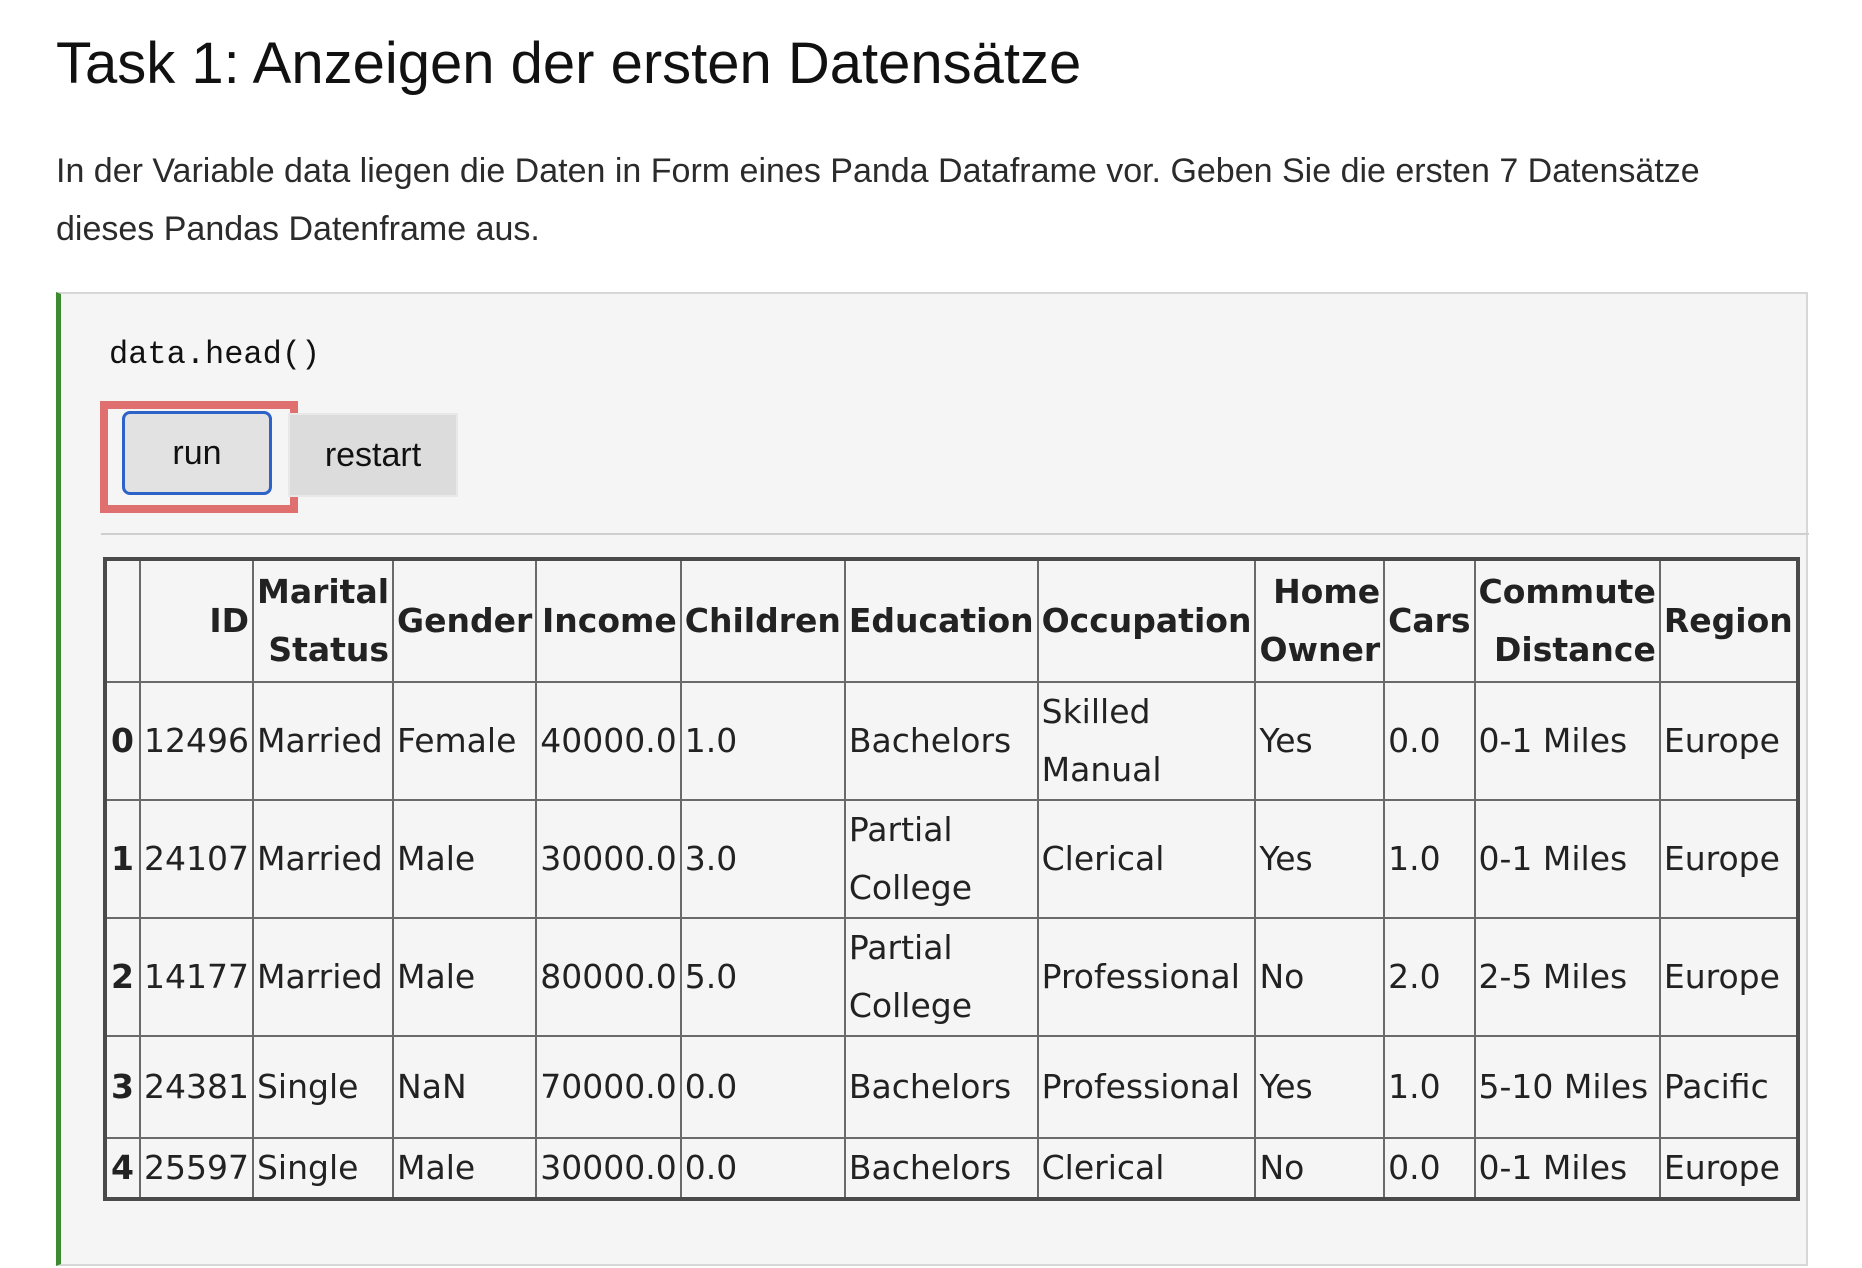 This screenshot has height=1268, width=1862. Describe the element at coordinates (608, 620) in the screenshot. I see `column-header-income: Income` at that location.